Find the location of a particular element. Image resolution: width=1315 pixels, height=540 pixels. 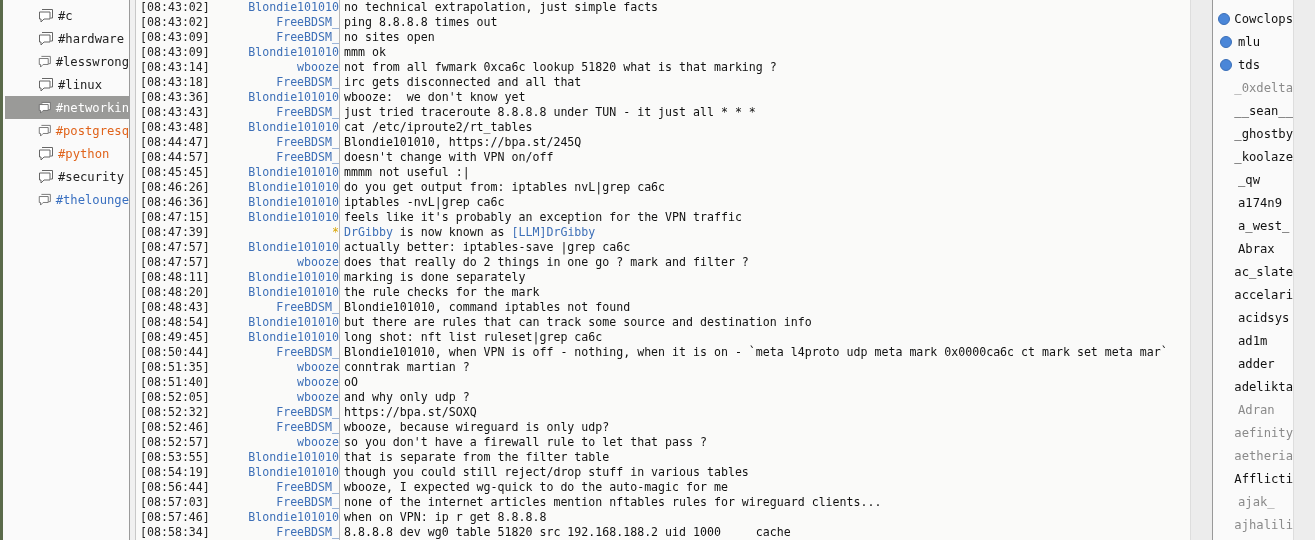

channel-item: #hardware is located at coordinates (67, 38).